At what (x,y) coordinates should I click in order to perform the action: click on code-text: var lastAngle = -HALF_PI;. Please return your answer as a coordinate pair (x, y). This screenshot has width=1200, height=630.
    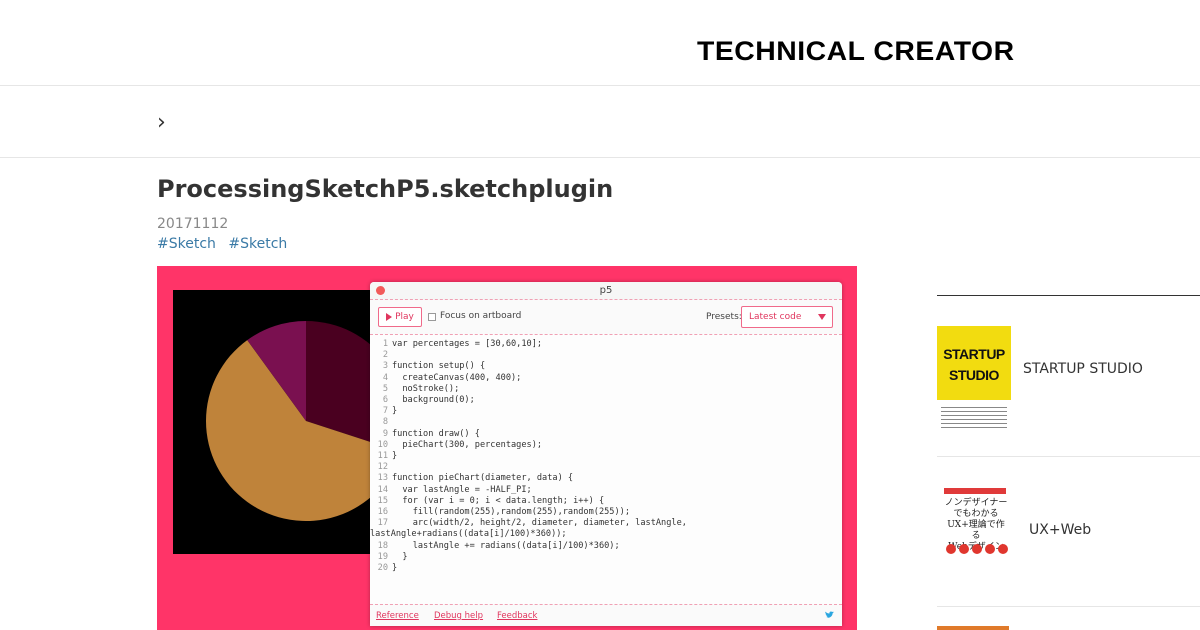
    Looking at the image, I should click on (462, 489).